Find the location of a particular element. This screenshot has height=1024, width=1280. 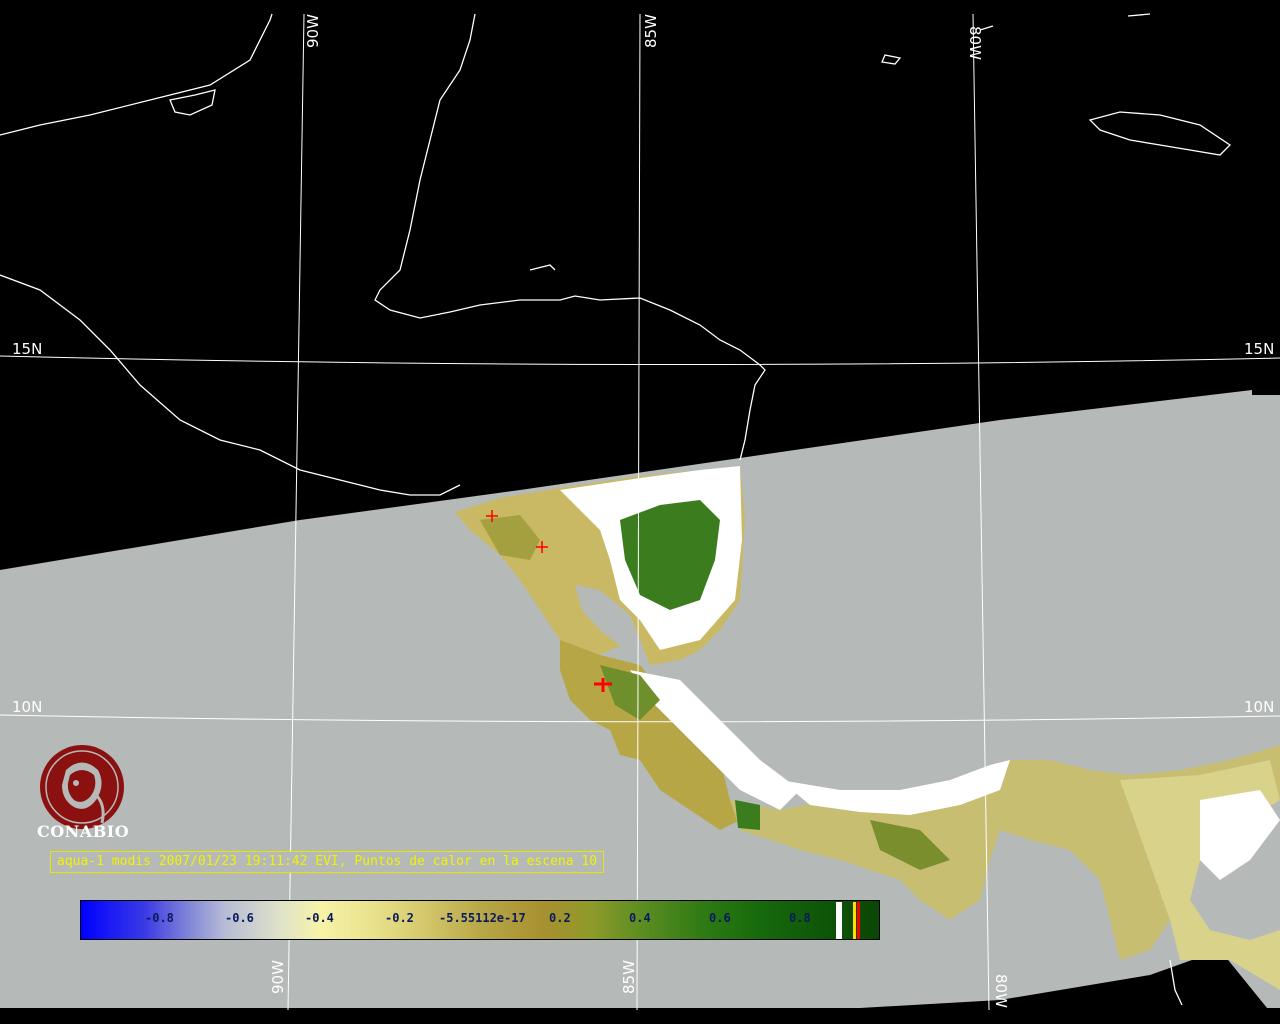

scale-tick: 0.4 is located at coordinates (640, 918).